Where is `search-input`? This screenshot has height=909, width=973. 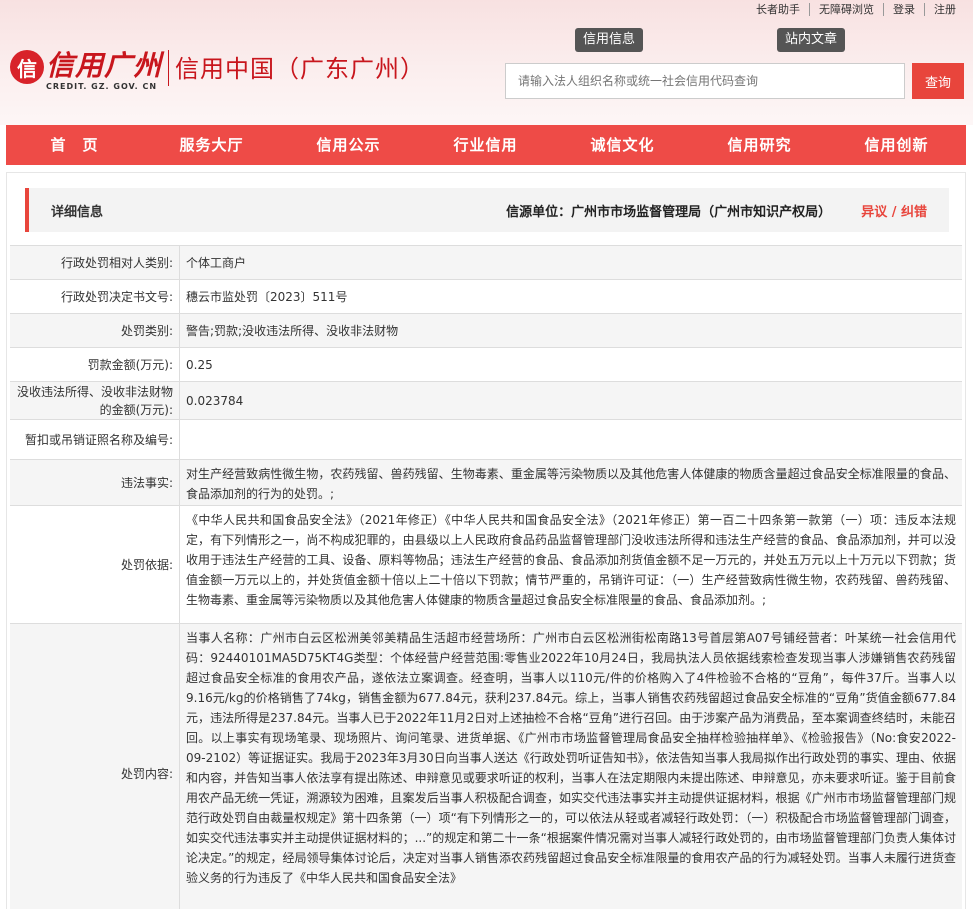
search-input is located at coordinates (705, 81).